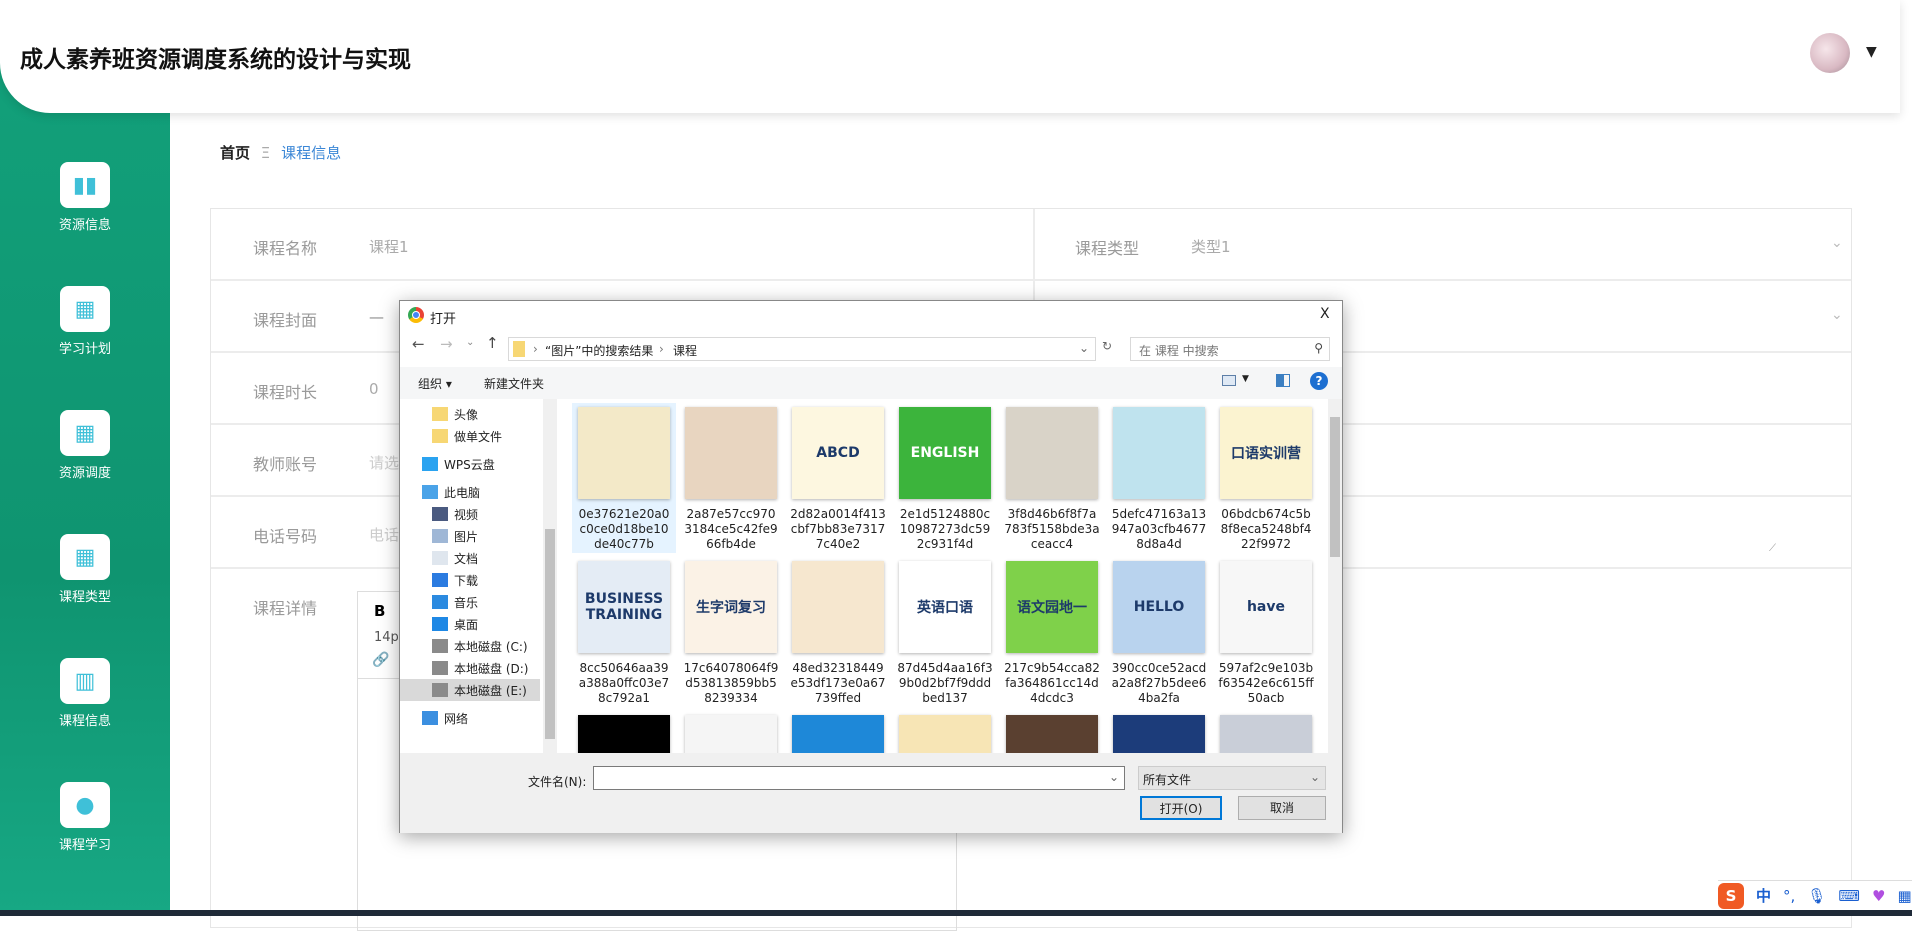  Describe the element at coordinates (550, 576) in the screenshot. I see `nav-scrollbar` at that location.